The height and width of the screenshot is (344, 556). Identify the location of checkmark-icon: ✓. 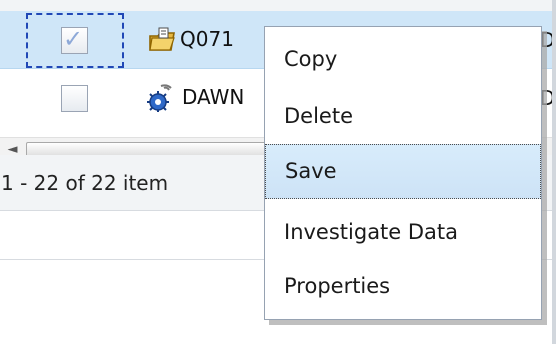
(73, 39).